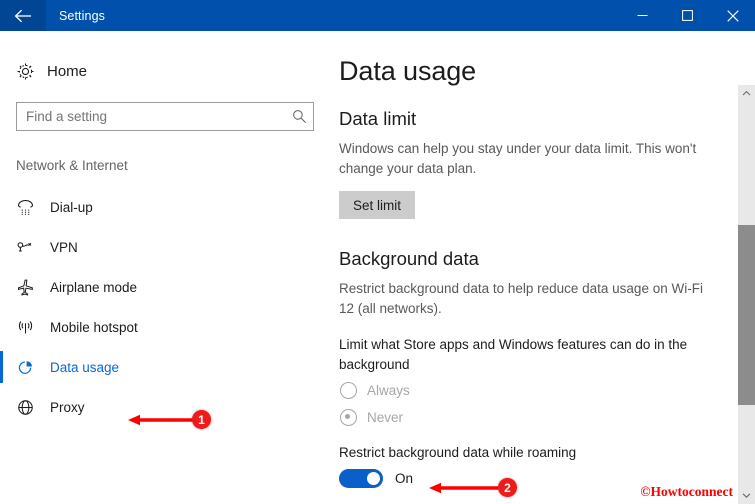 The height and width of the screenshot is (504, 755). What do you see at coordinates (385, 418) in the screenshot?
I see `radio-never-label: Never` at bounding box center [385, 418].